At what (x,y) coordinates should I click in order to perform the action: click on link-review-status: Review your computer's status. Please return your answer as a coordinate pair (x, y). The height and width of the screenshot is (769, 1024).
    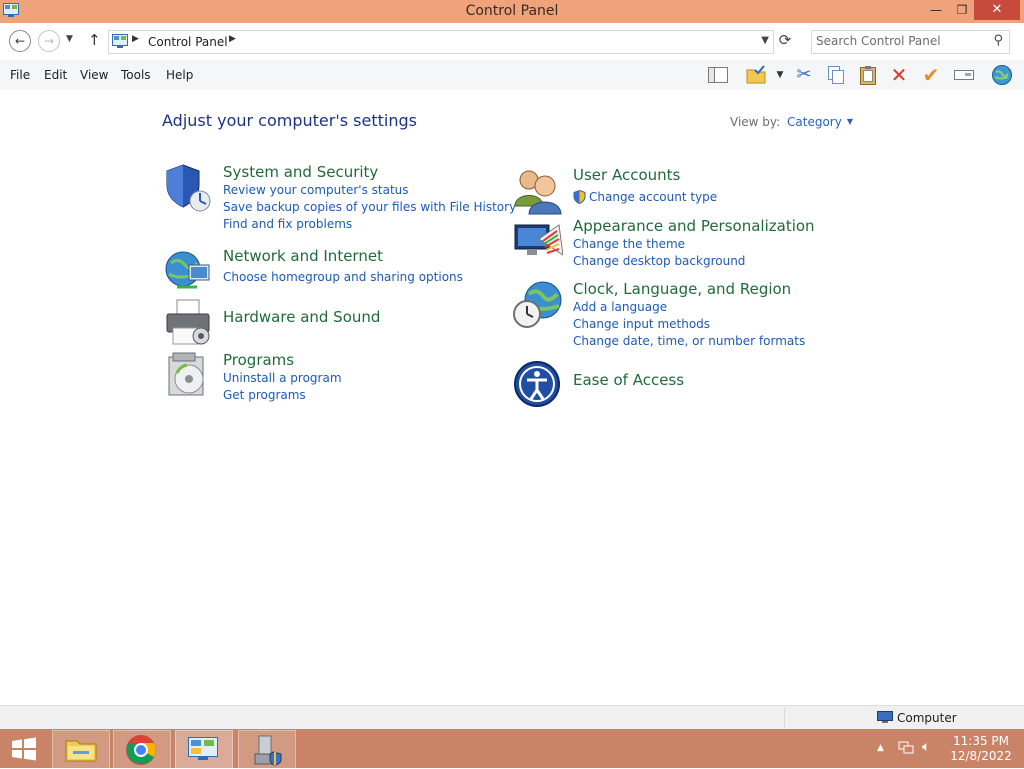
    Looking at the image, I should click on (316, 190).